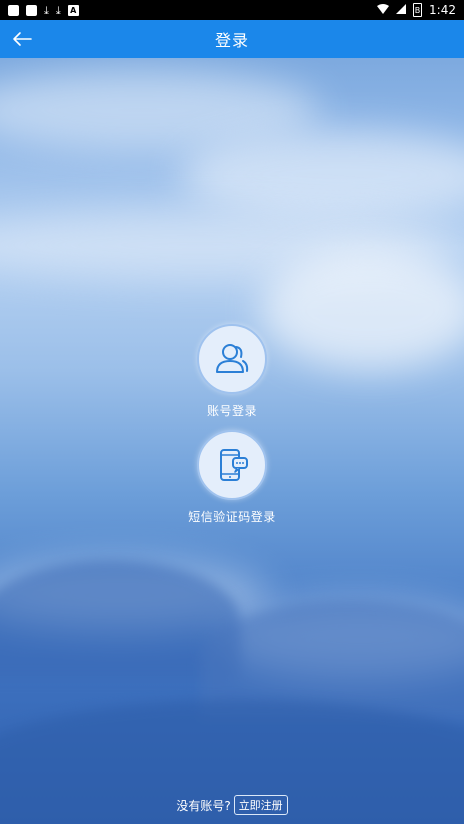 The width and height of the screenshot is (464, 824). I want to click on account-login-label: 账号登录, so click(231, 411).